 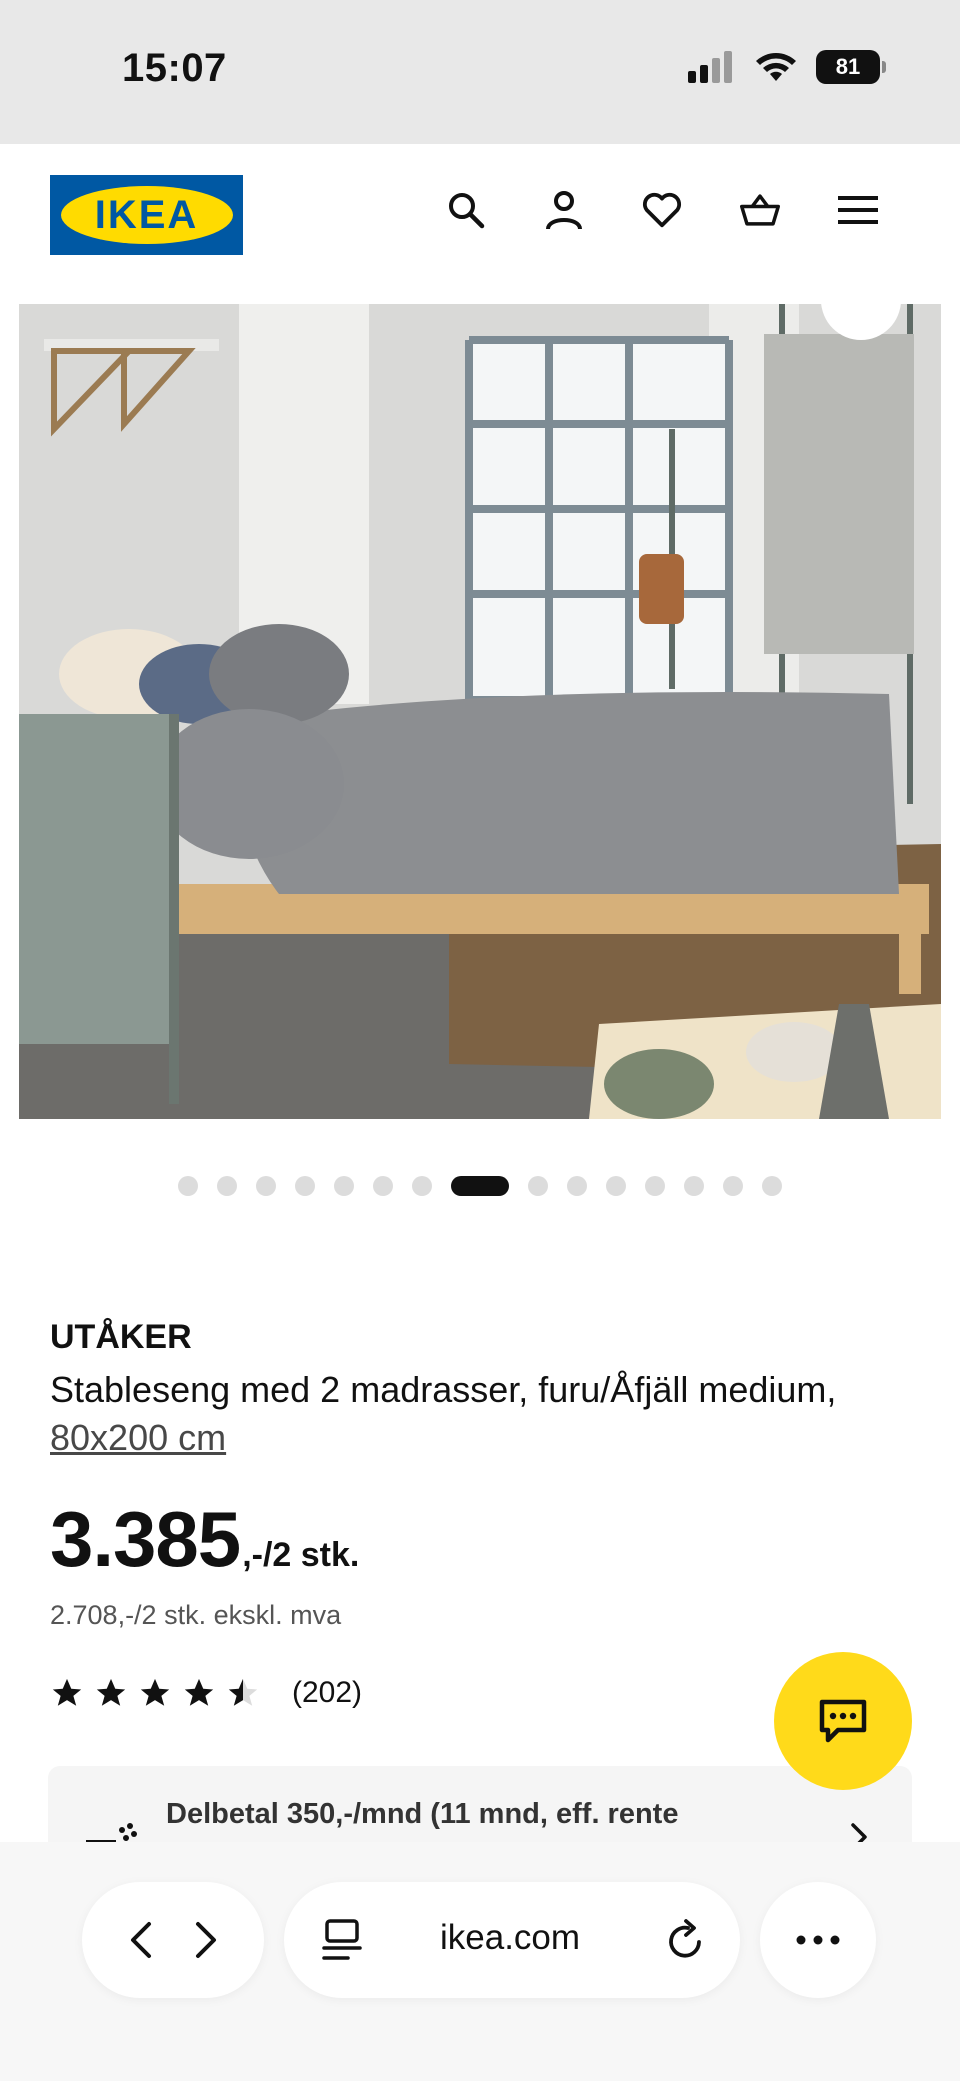 I want to click on reload-icon, so click(x=686, y=1940).